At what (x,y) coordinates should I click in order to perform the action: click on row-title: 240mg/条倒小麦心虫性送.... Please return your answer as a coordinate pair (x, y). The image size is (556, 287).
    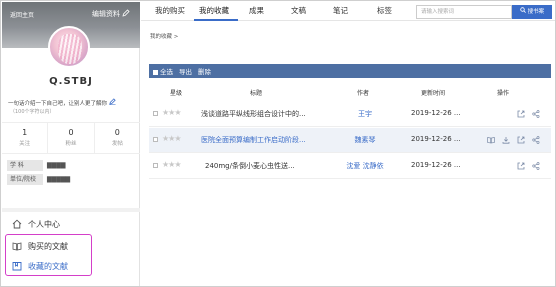
    Looking at the image, I should click on (264, 166).